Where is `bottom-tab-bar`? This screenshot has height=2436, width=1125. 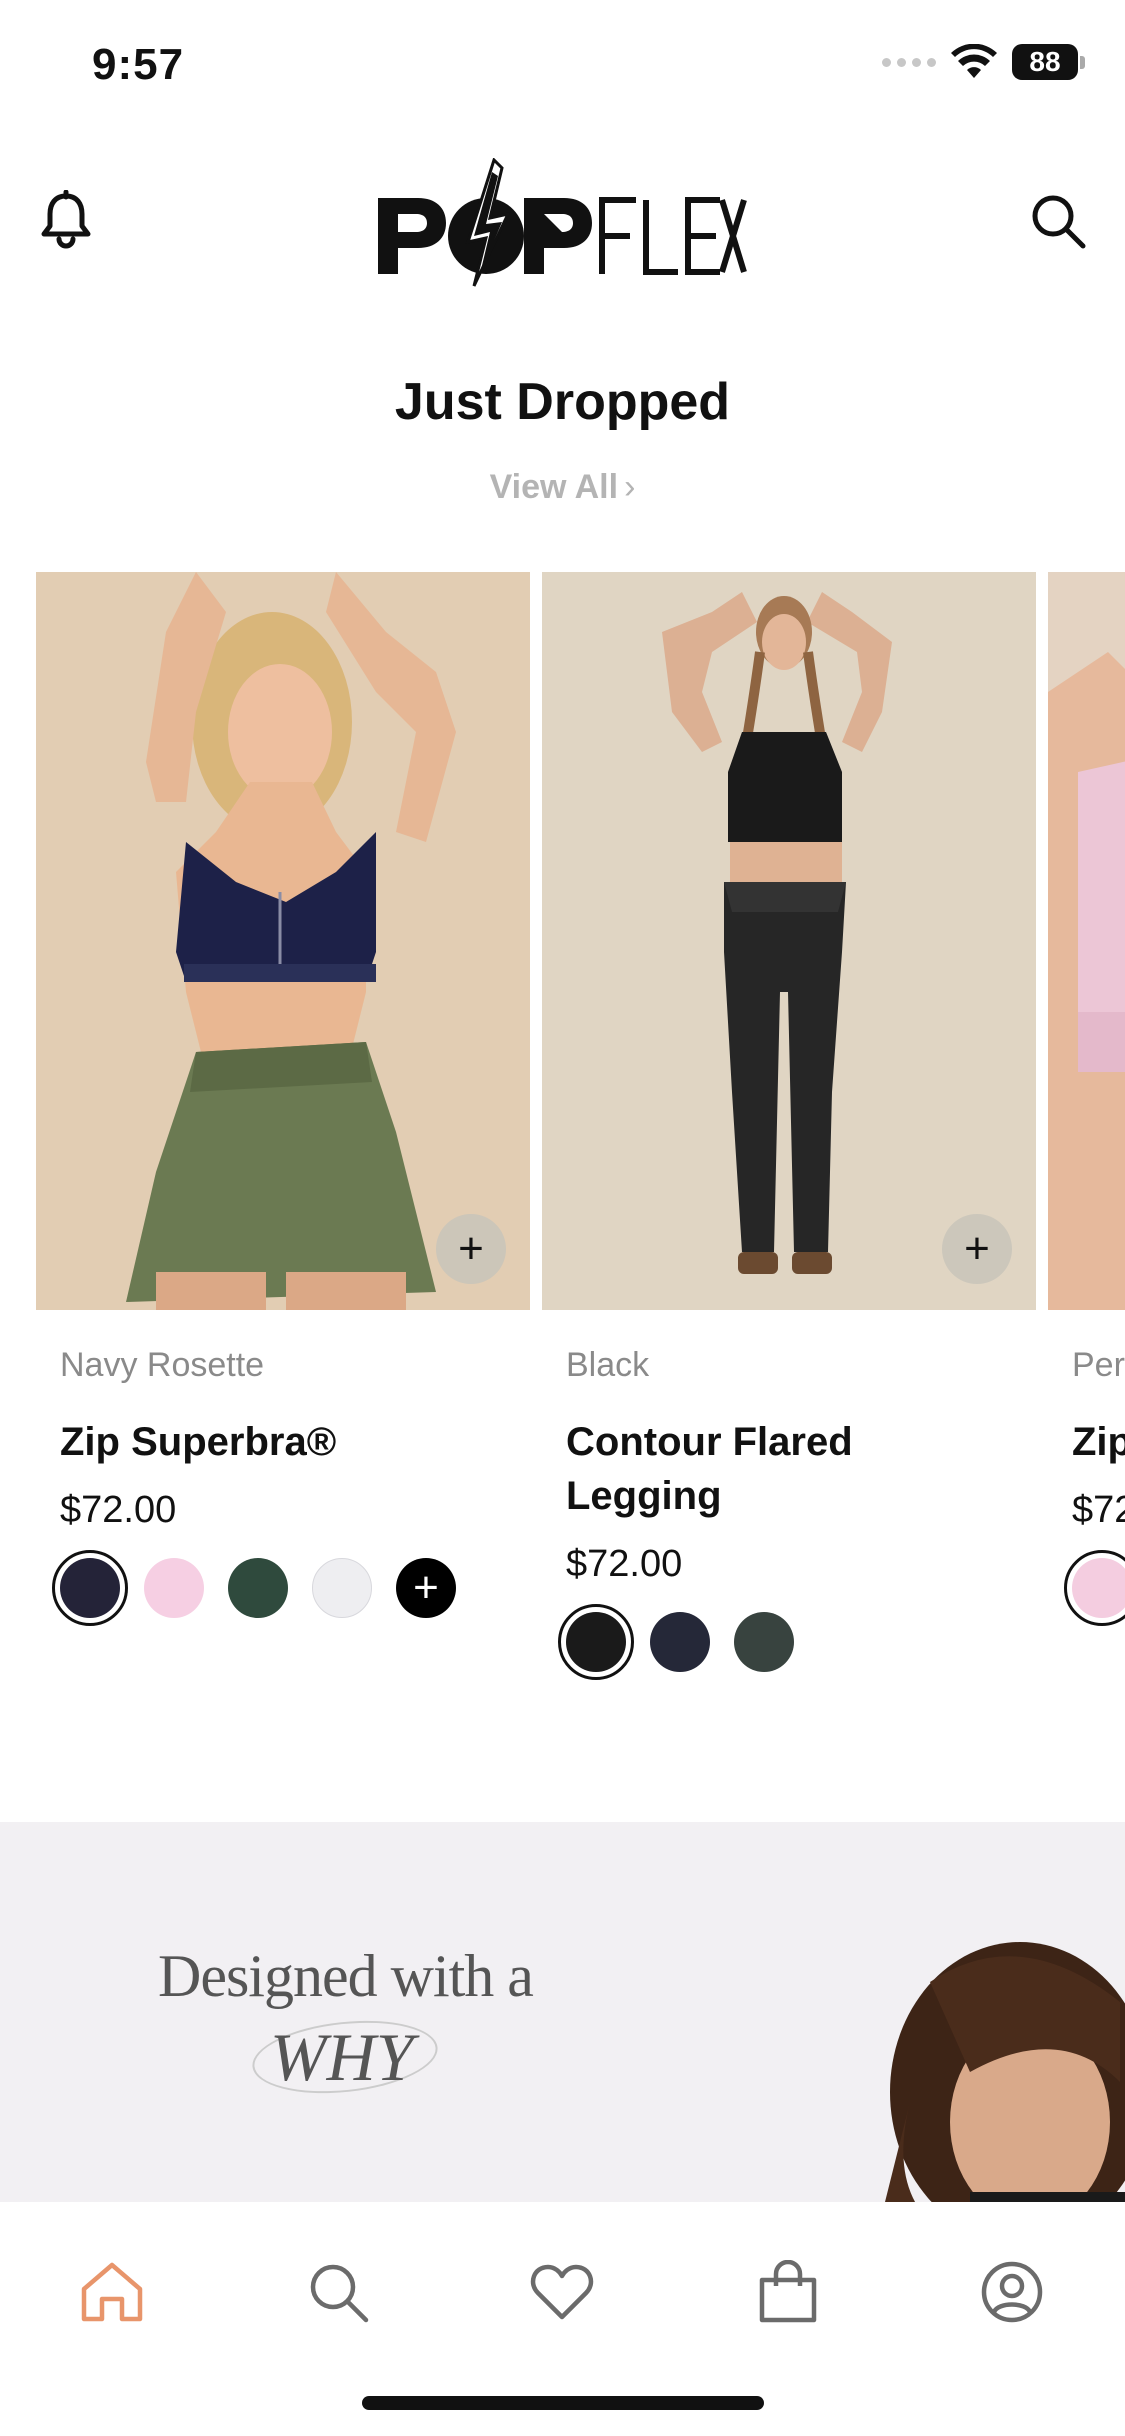
bottom-tab-bar is located at coordinates (562, 2319).